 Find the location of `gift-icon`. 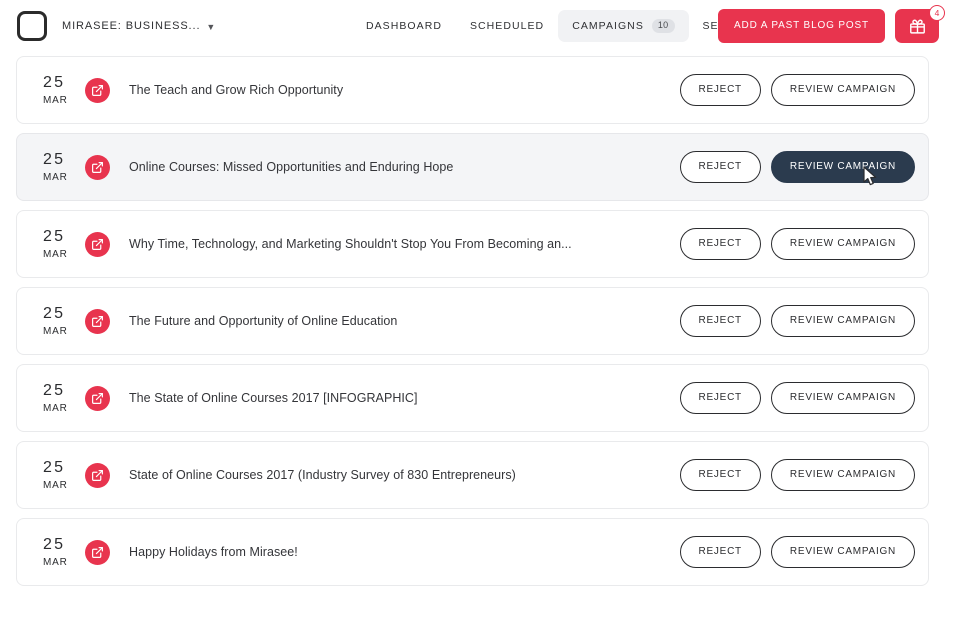

gift-icon is located at coordinates (917, 26).